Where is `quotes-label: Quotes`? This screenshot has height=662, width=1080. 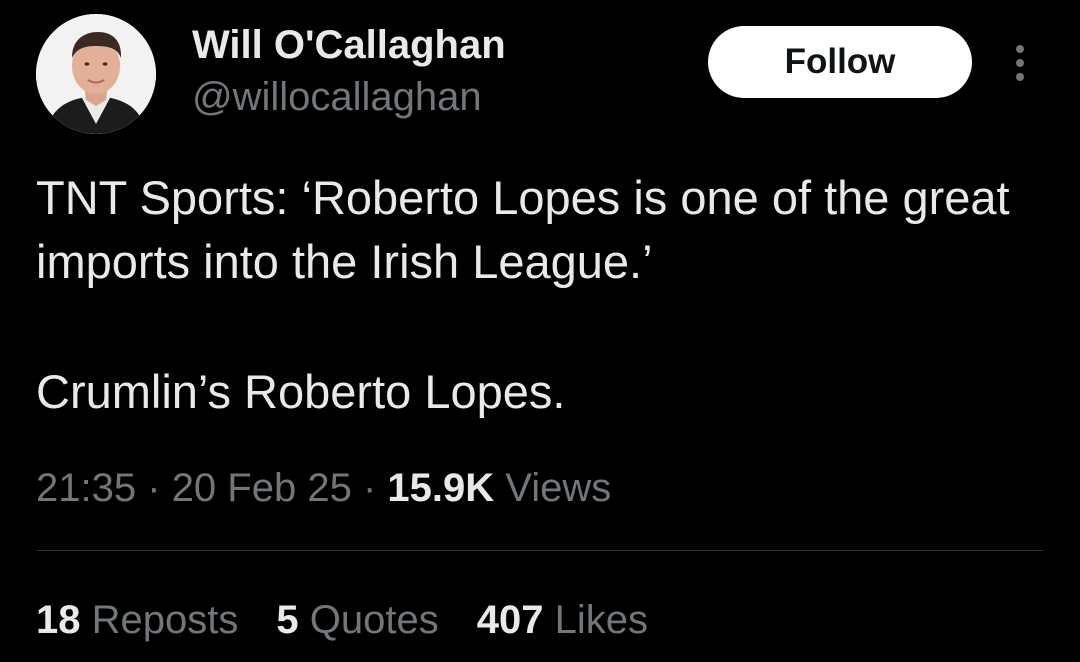
quotes-label: Quotes is located at coordinates (374, 620).